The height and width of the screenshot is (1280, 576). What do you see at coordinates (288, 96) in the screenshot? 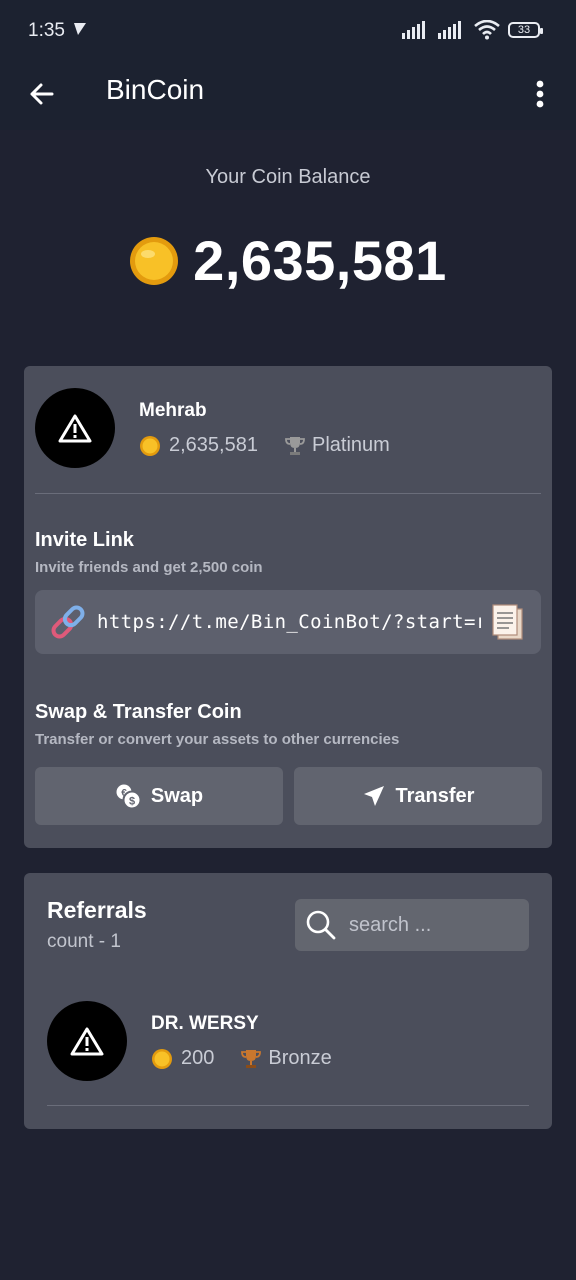
I see `app-bar: BinCoin` at bounding box center [288, 96].